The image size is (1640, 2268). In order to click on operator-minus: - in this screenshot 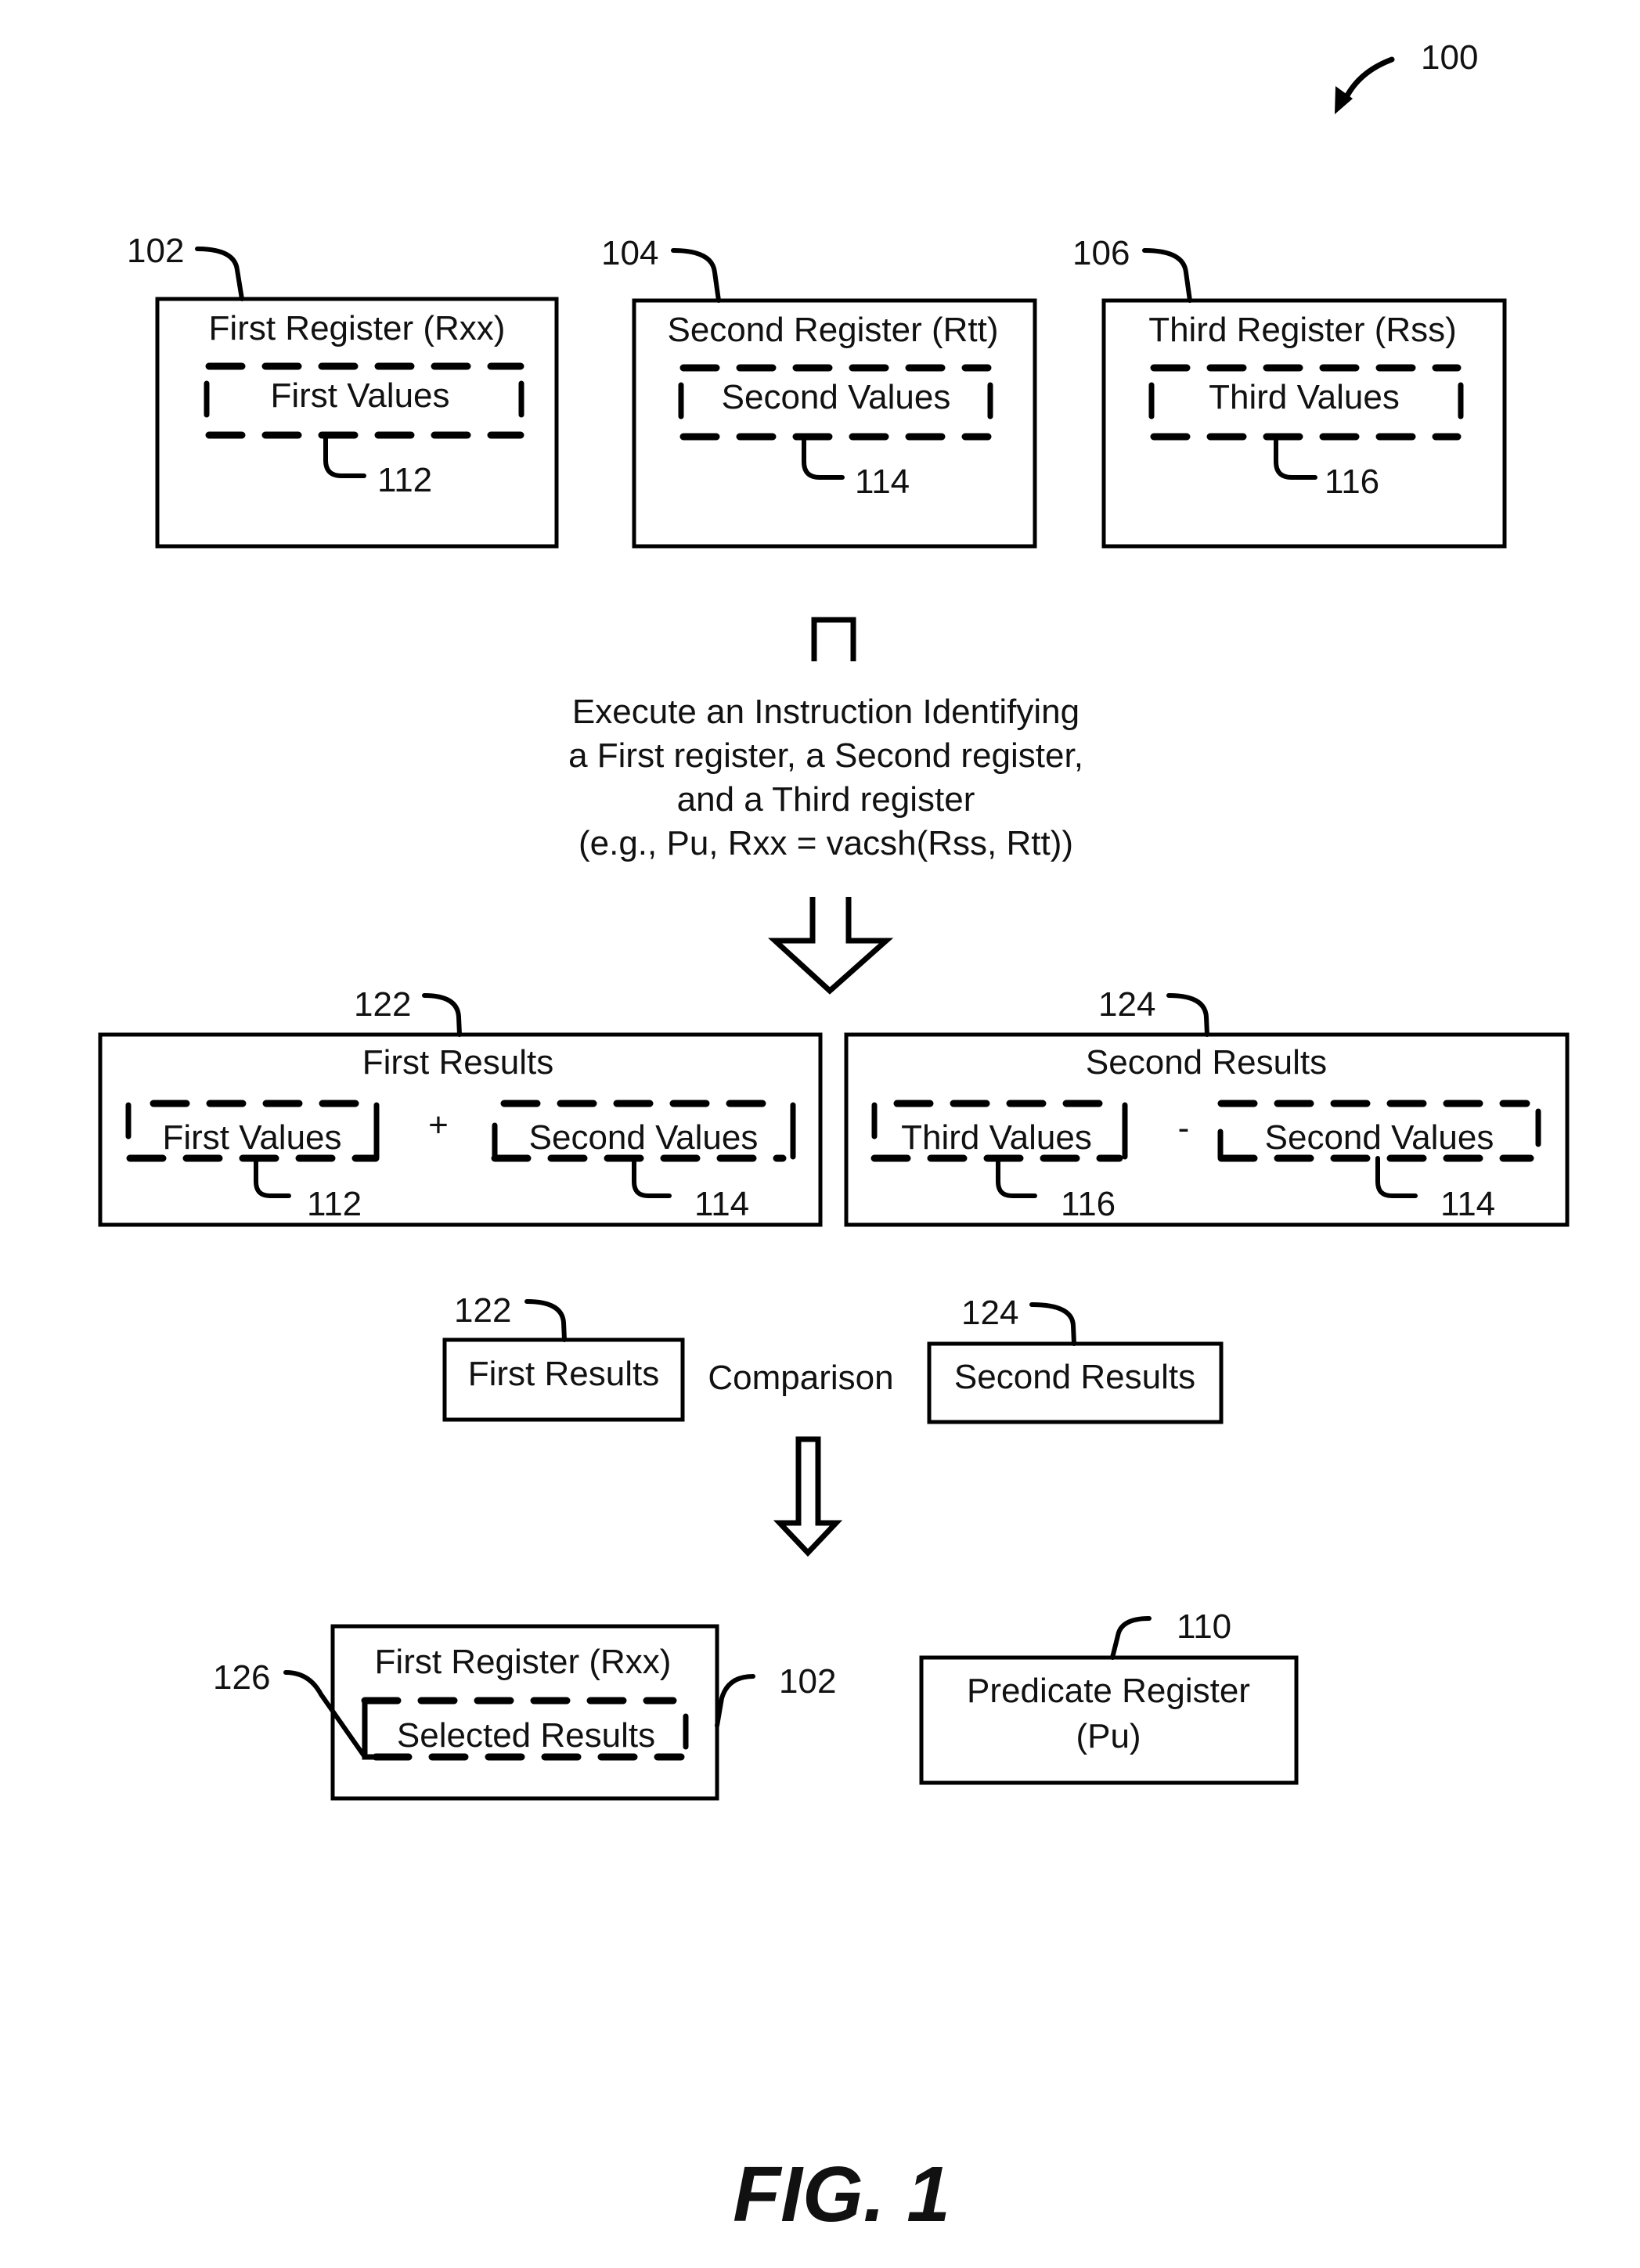, I will do `click(1184, 1128)`.